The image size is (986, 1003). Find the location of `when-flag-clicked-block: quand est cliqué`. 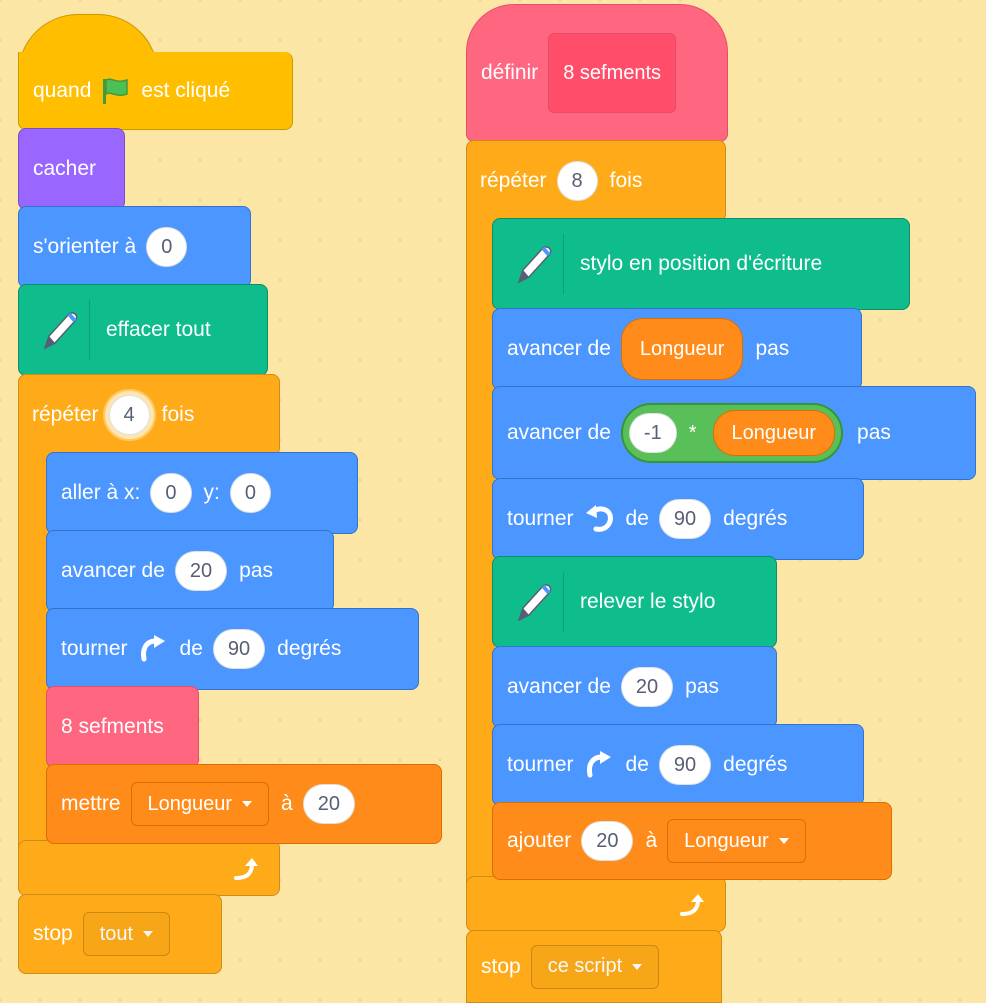

when-flag-clicked-block: quand est cliqué is located at coordinates (155, 91).